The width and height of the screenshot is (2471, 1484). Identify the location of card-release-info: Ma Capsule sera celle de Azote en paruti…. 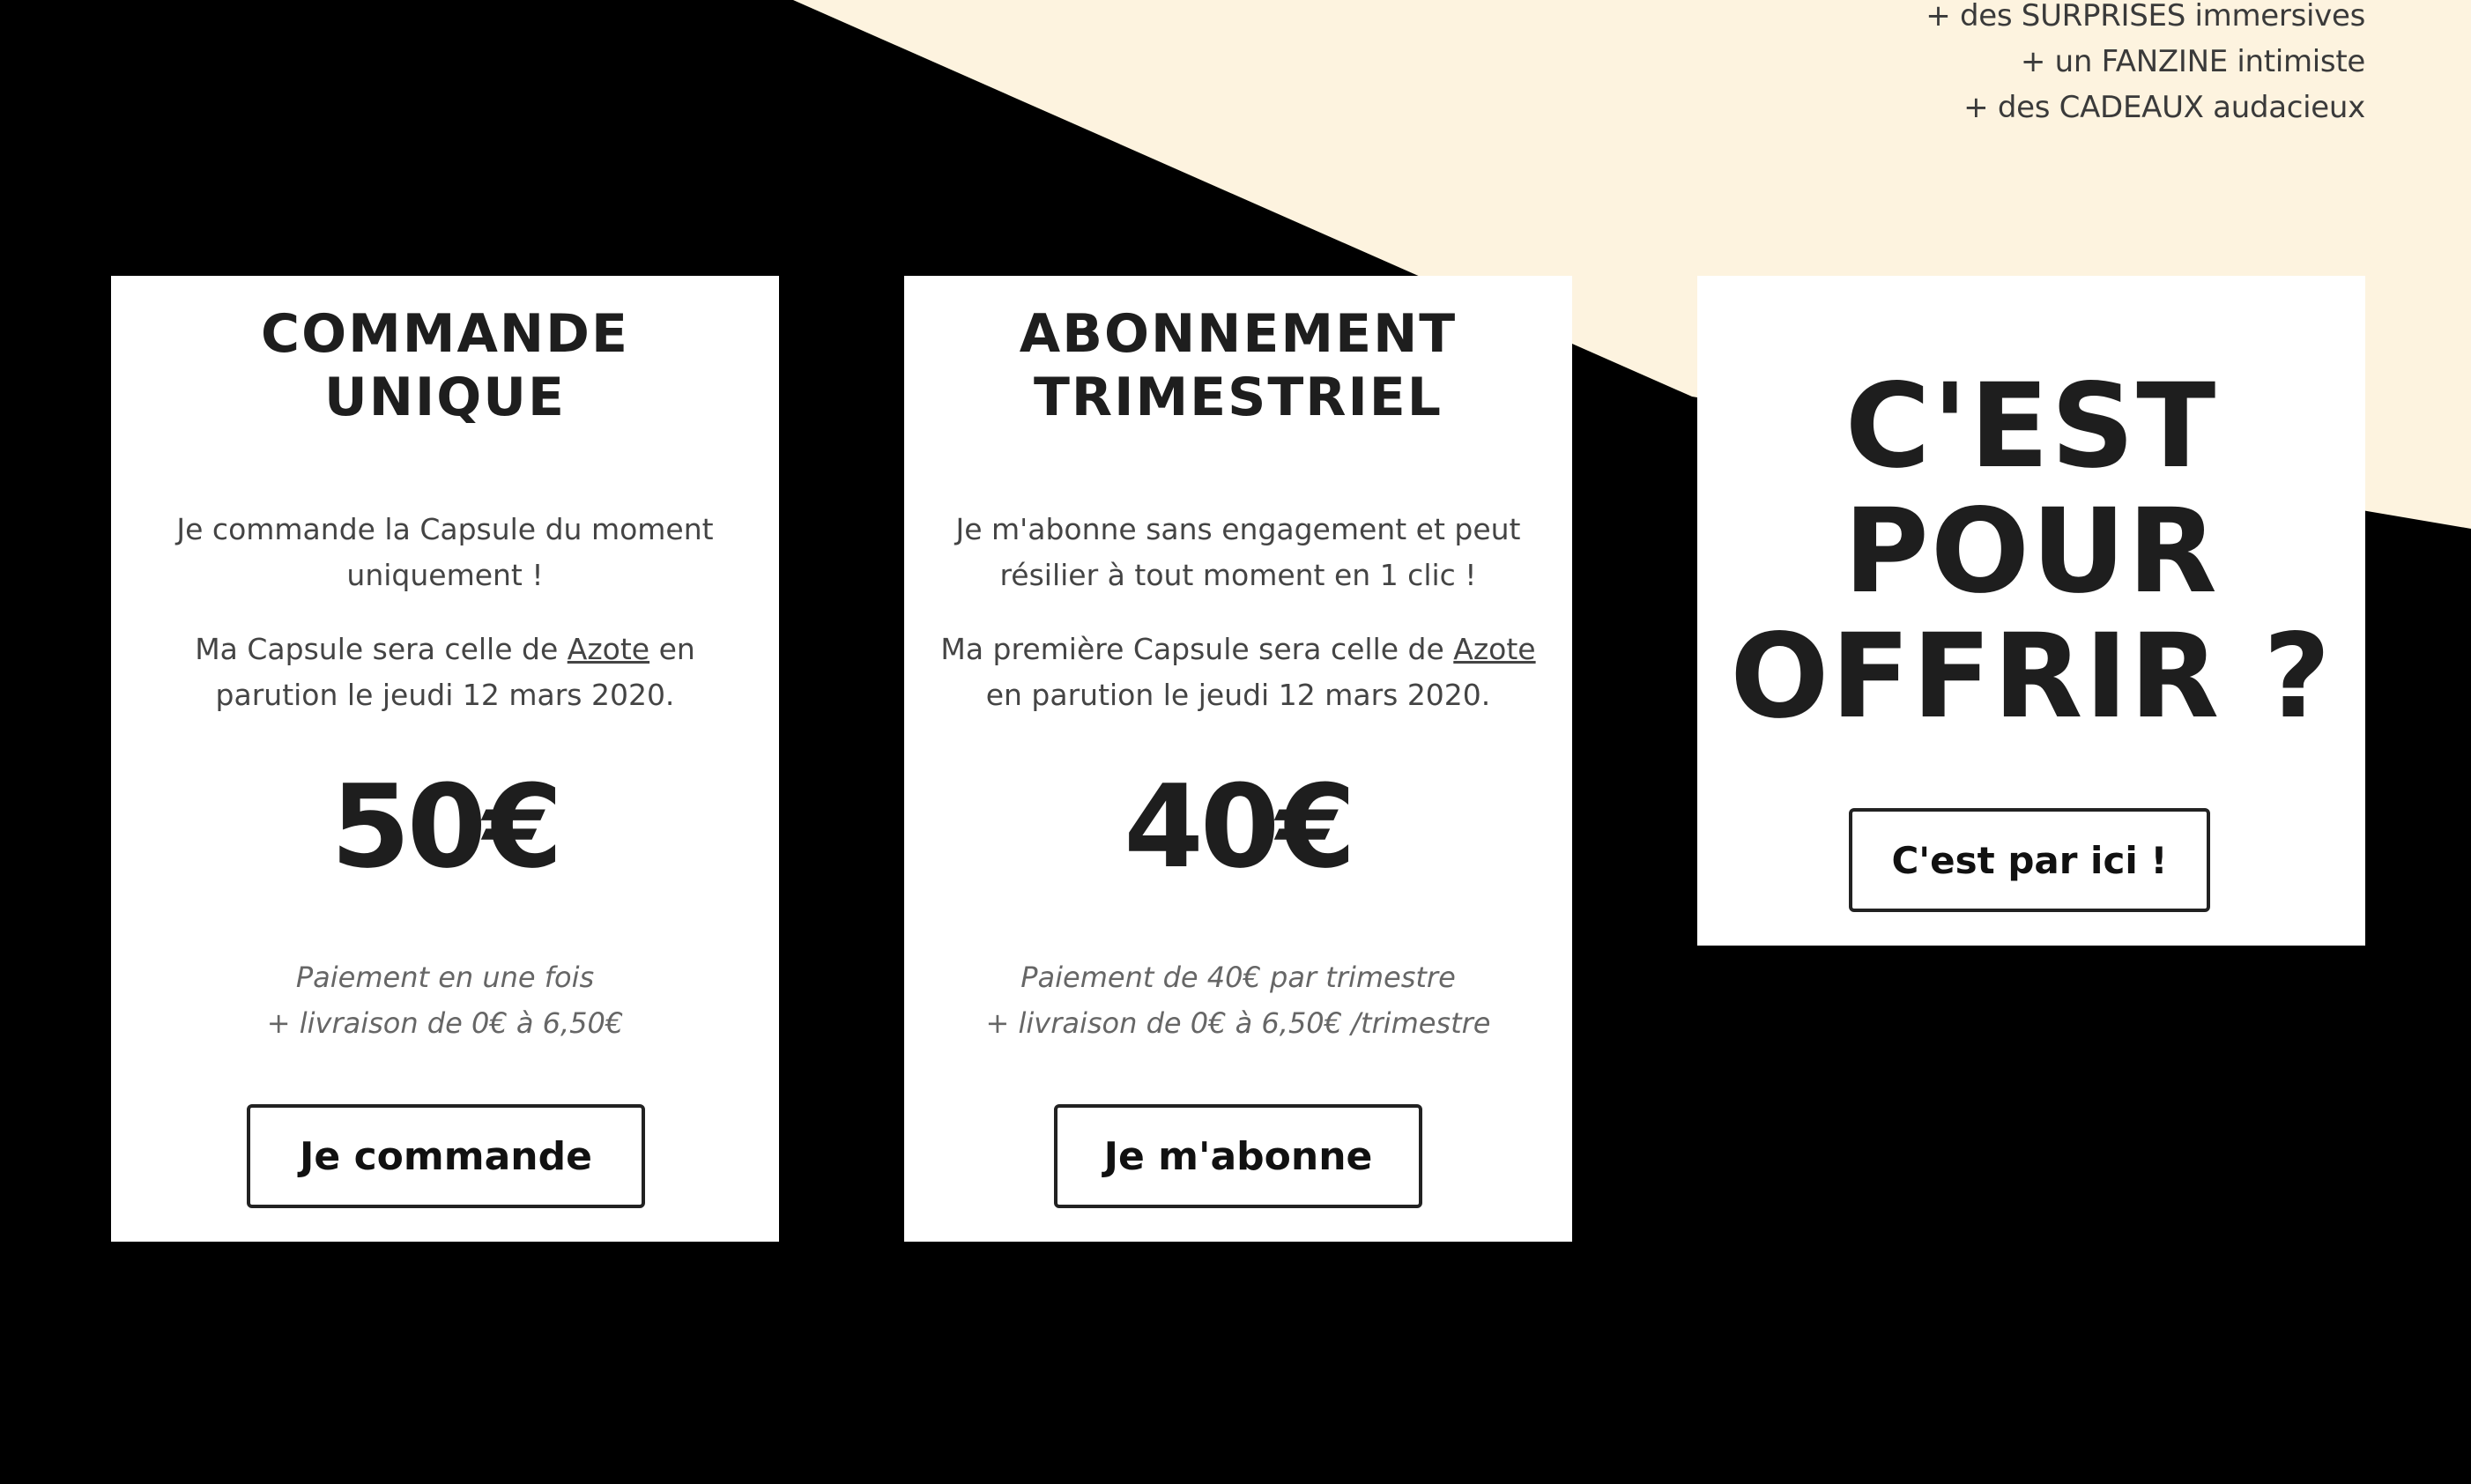
(445, 672).